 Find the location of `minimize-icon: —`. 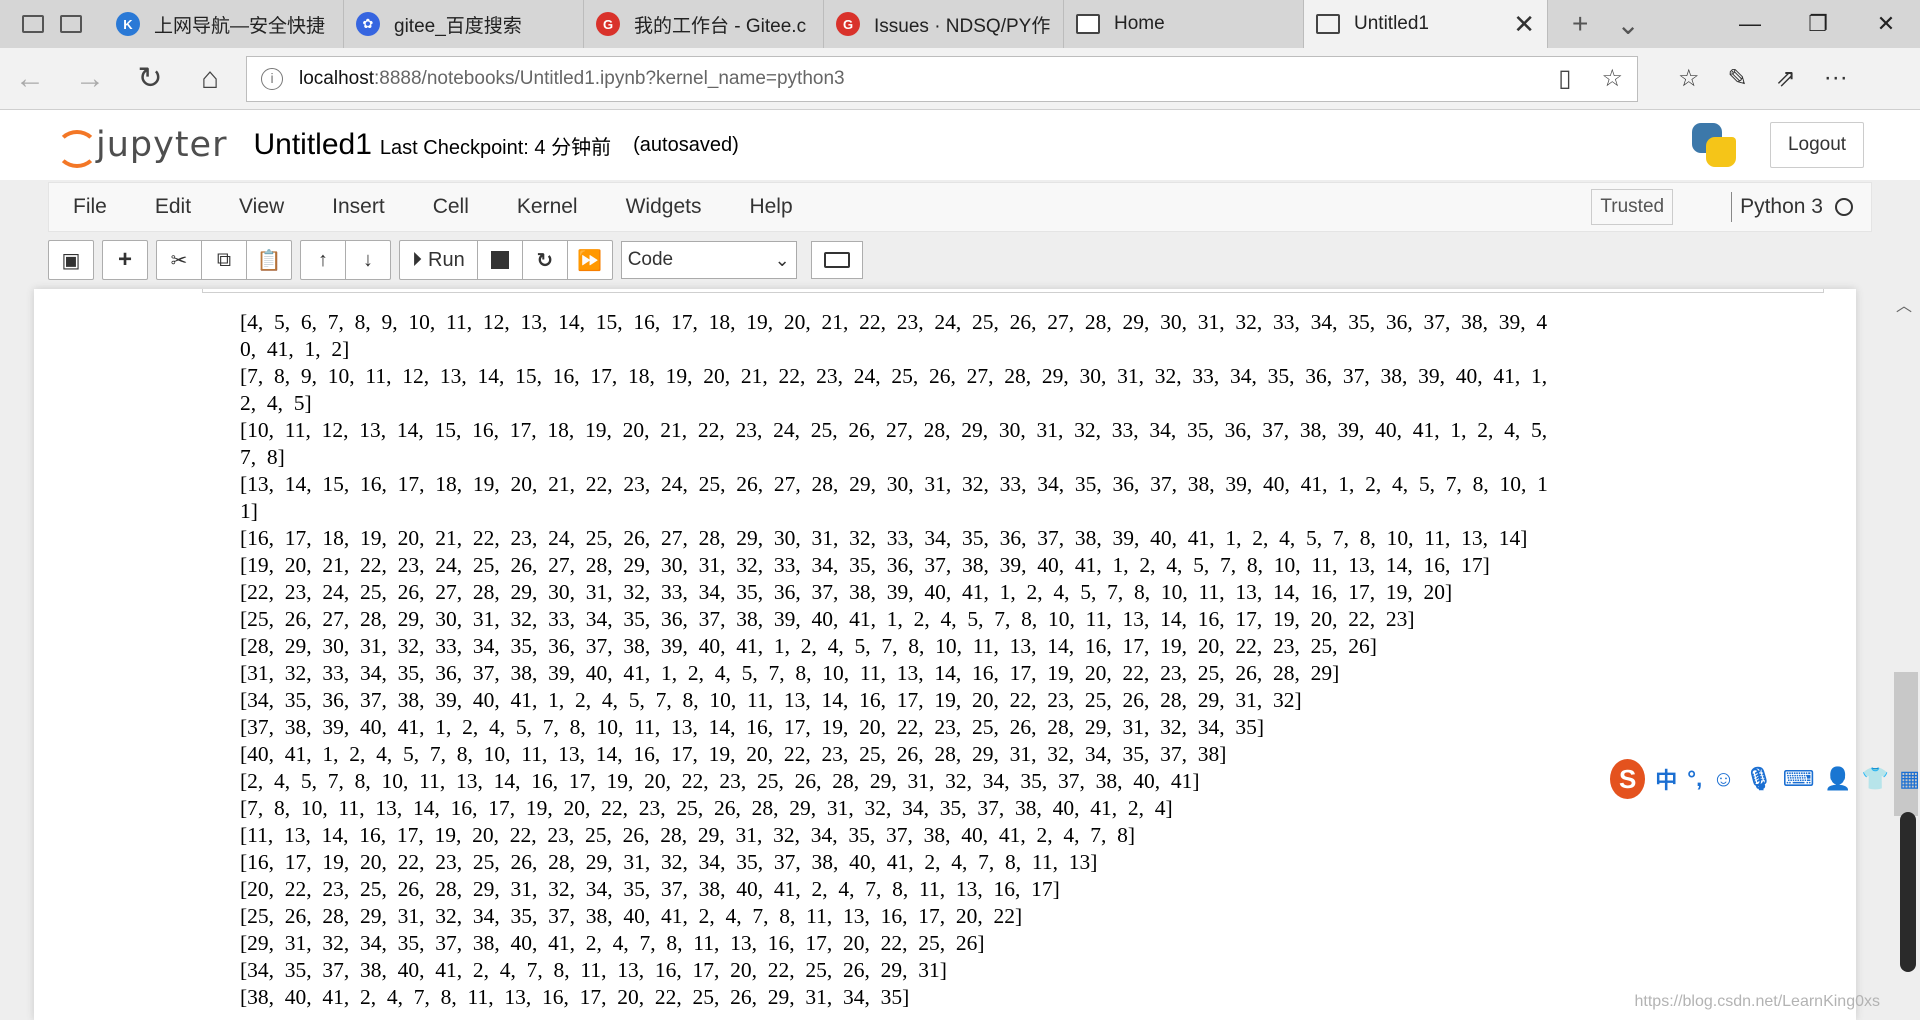

minimize-icon: — is located at coordinates (1750, 24).